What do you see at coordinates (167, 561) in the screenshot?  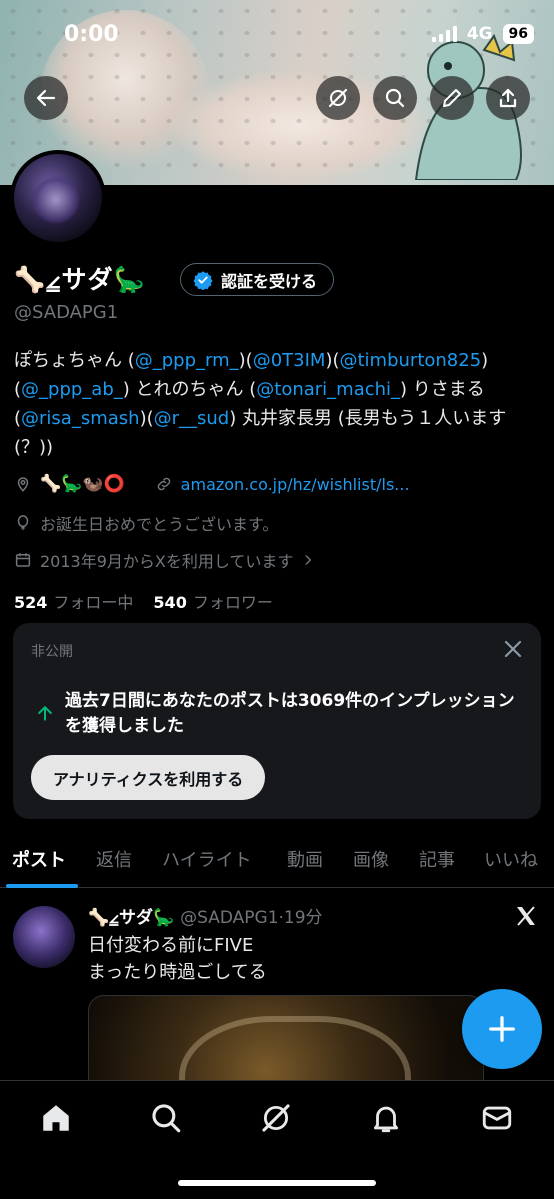 I see `joined-text: 2013年9月からXを利用しています` at bounding box center [167, 561].